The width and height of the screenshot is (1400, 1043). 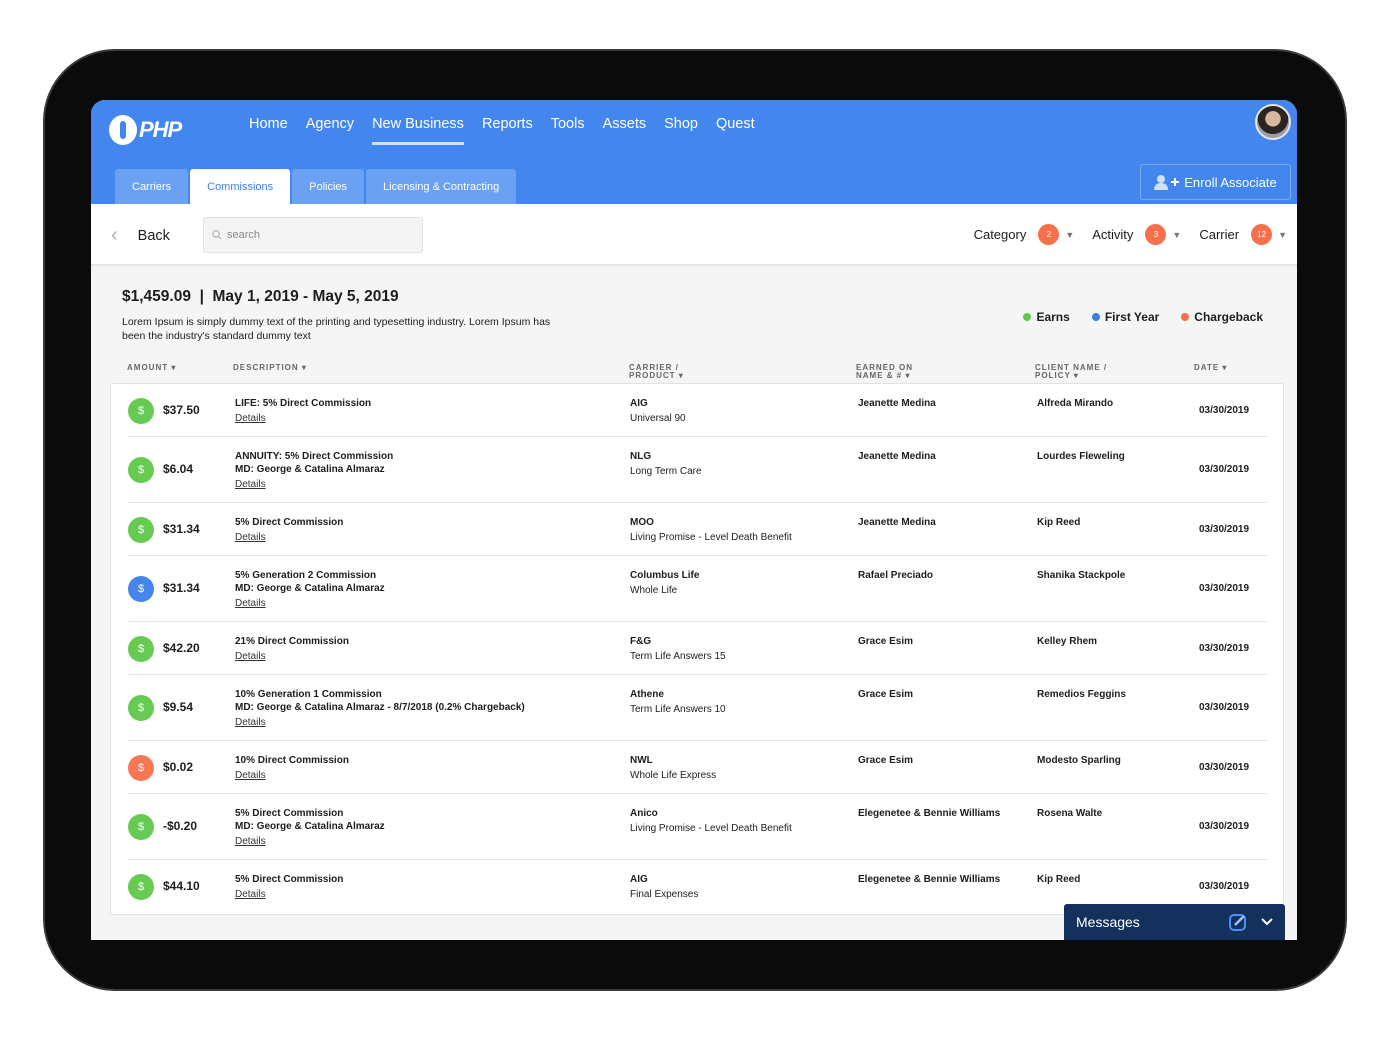 What do you see at coordinates (1210, 368) in the screenshot?
I see `col-date: DATE ▾` at bounding box center [1210, 368].